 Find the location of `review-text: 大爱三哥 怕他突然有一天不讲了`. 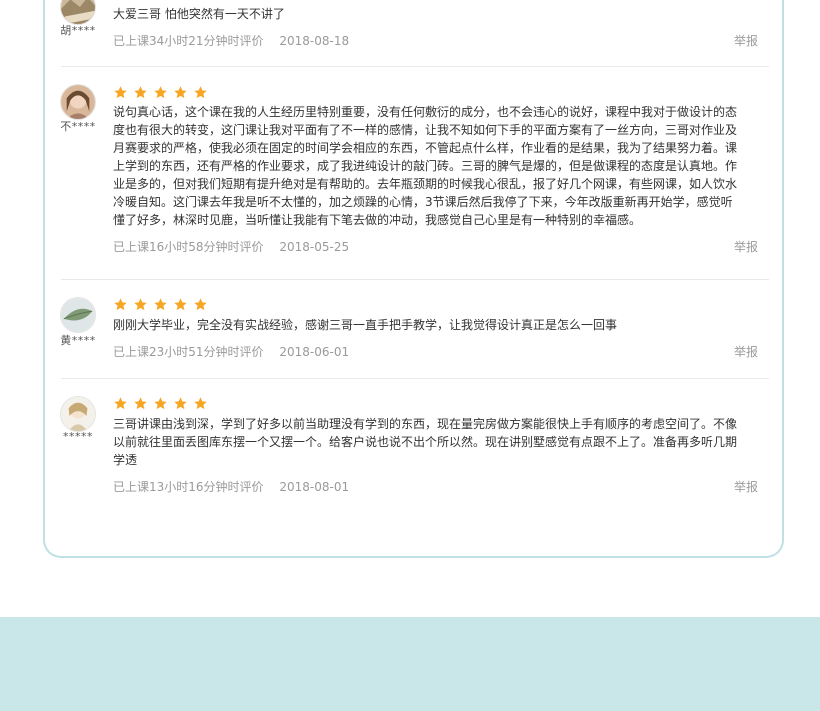

review-text: 大爱三哥 怕他突然有一天不讲了 is located at coordinates (199, 14).